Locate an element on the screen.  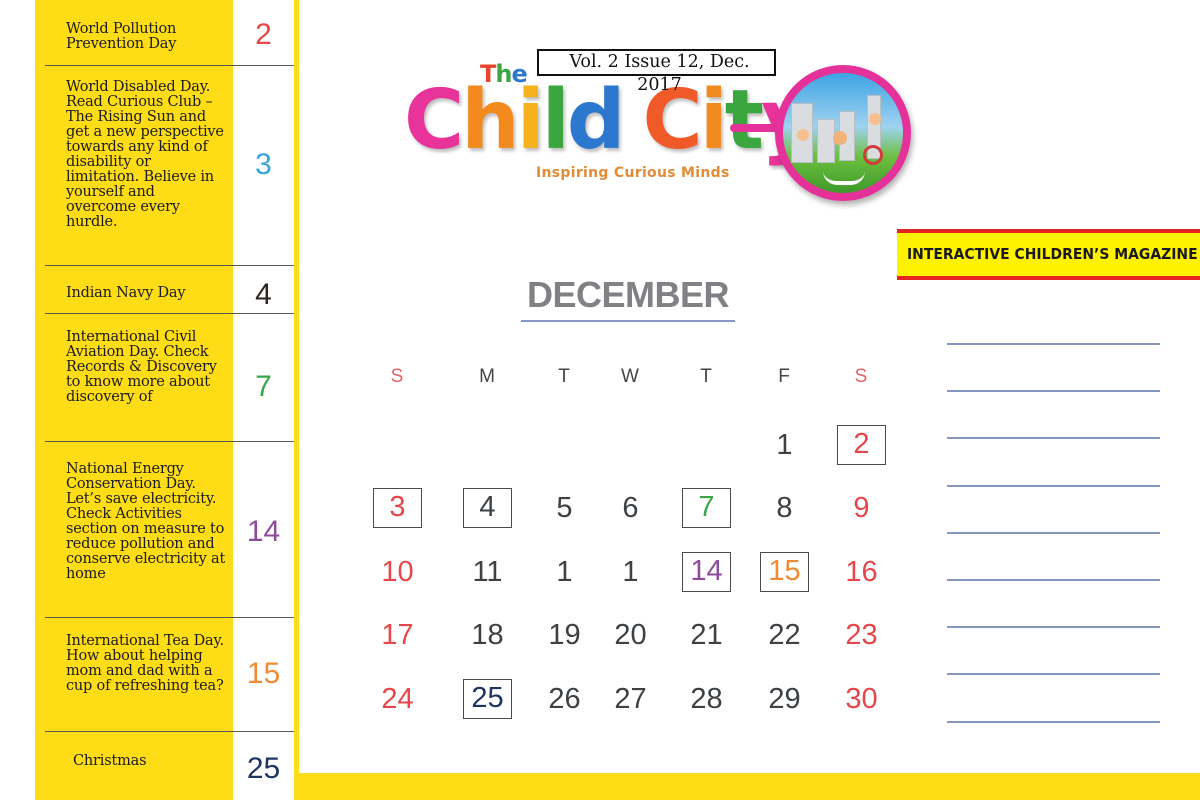
event-day-number: 3 is located at coordinates (263, 164).